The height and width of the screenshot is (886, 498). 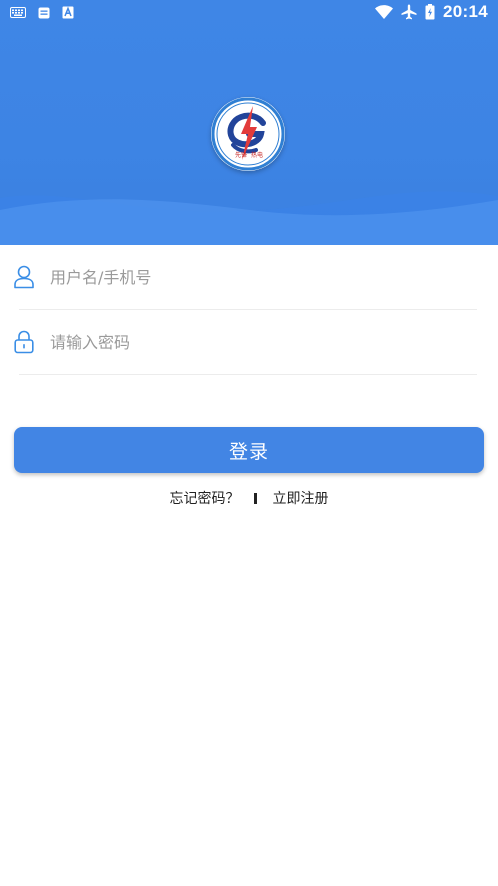 What do you see at coordinates (249, 13) in the screenshot?
I see `status-bar: 20:14` at bounding box center [249, 13].